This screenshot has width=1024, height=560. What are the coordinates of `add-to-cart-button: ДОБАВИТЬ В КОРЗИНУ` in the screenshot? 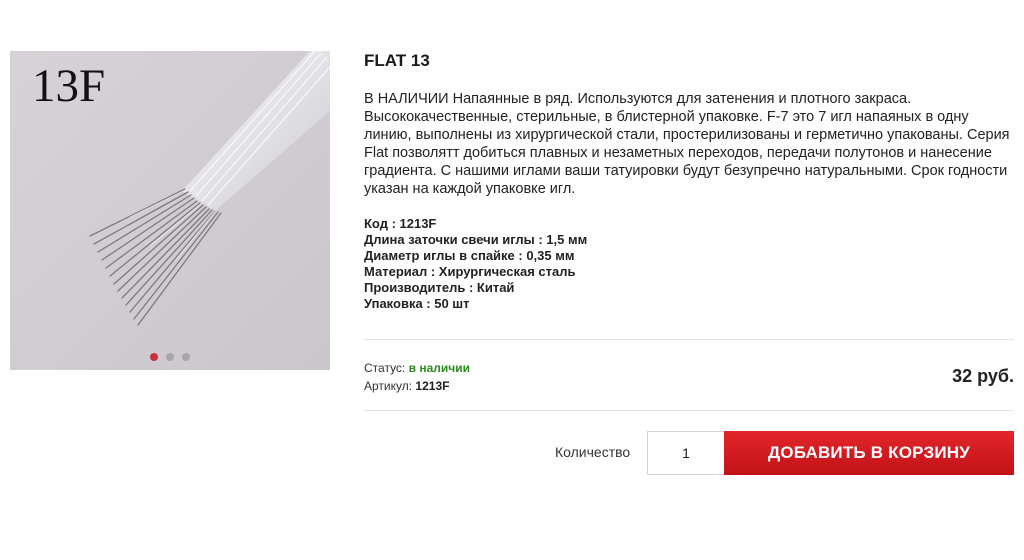 It's located at (869, 453).